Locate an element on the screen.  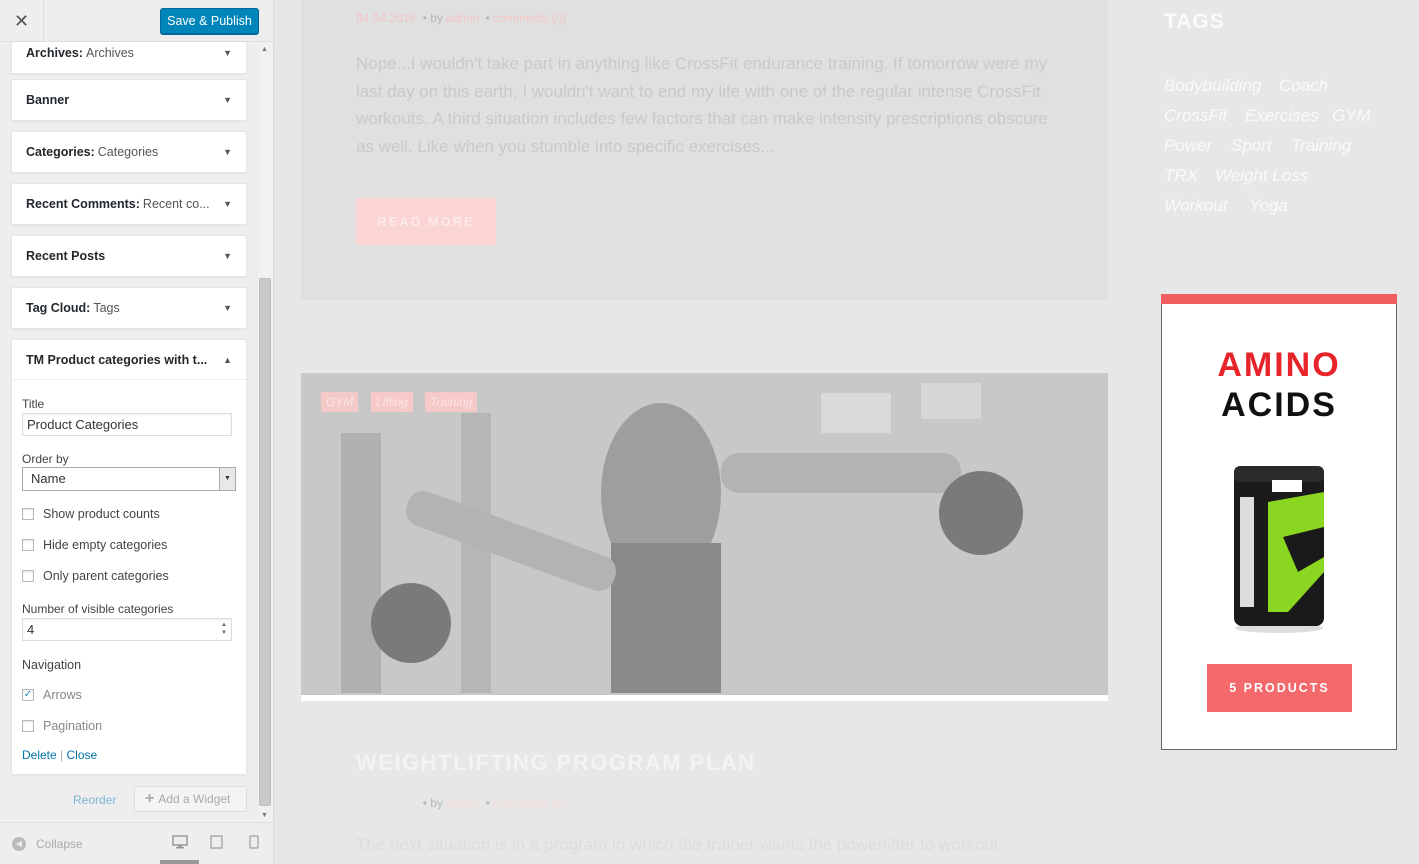
desktop-icon is located at coordinates (180, 843).